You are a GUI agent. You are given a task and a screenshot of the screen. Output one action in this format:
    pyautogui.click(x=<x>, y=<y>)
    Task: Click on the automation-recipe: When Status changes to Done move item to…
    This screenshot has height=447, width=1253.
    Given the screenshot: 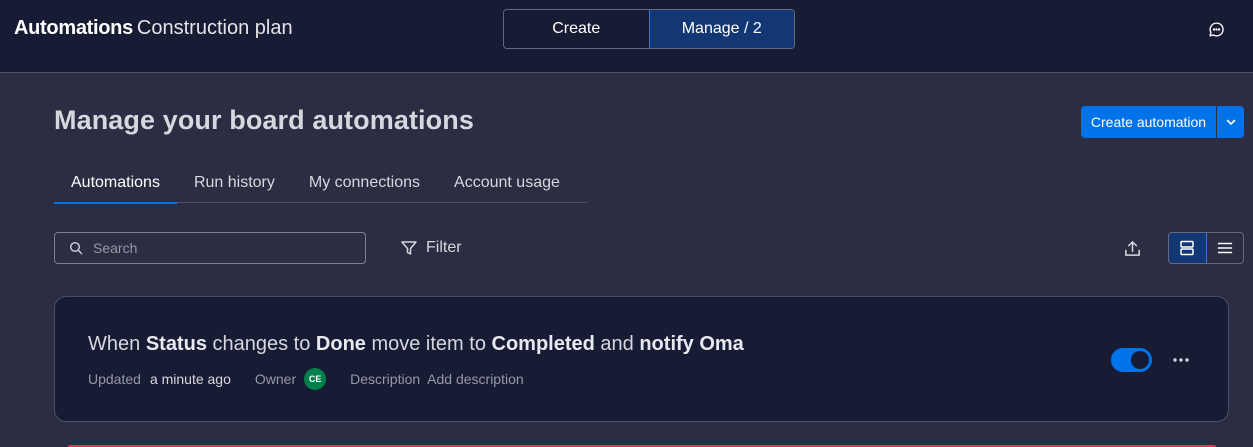 What is the action you would take?
    pyautogui.click(x=416, y=344)
    